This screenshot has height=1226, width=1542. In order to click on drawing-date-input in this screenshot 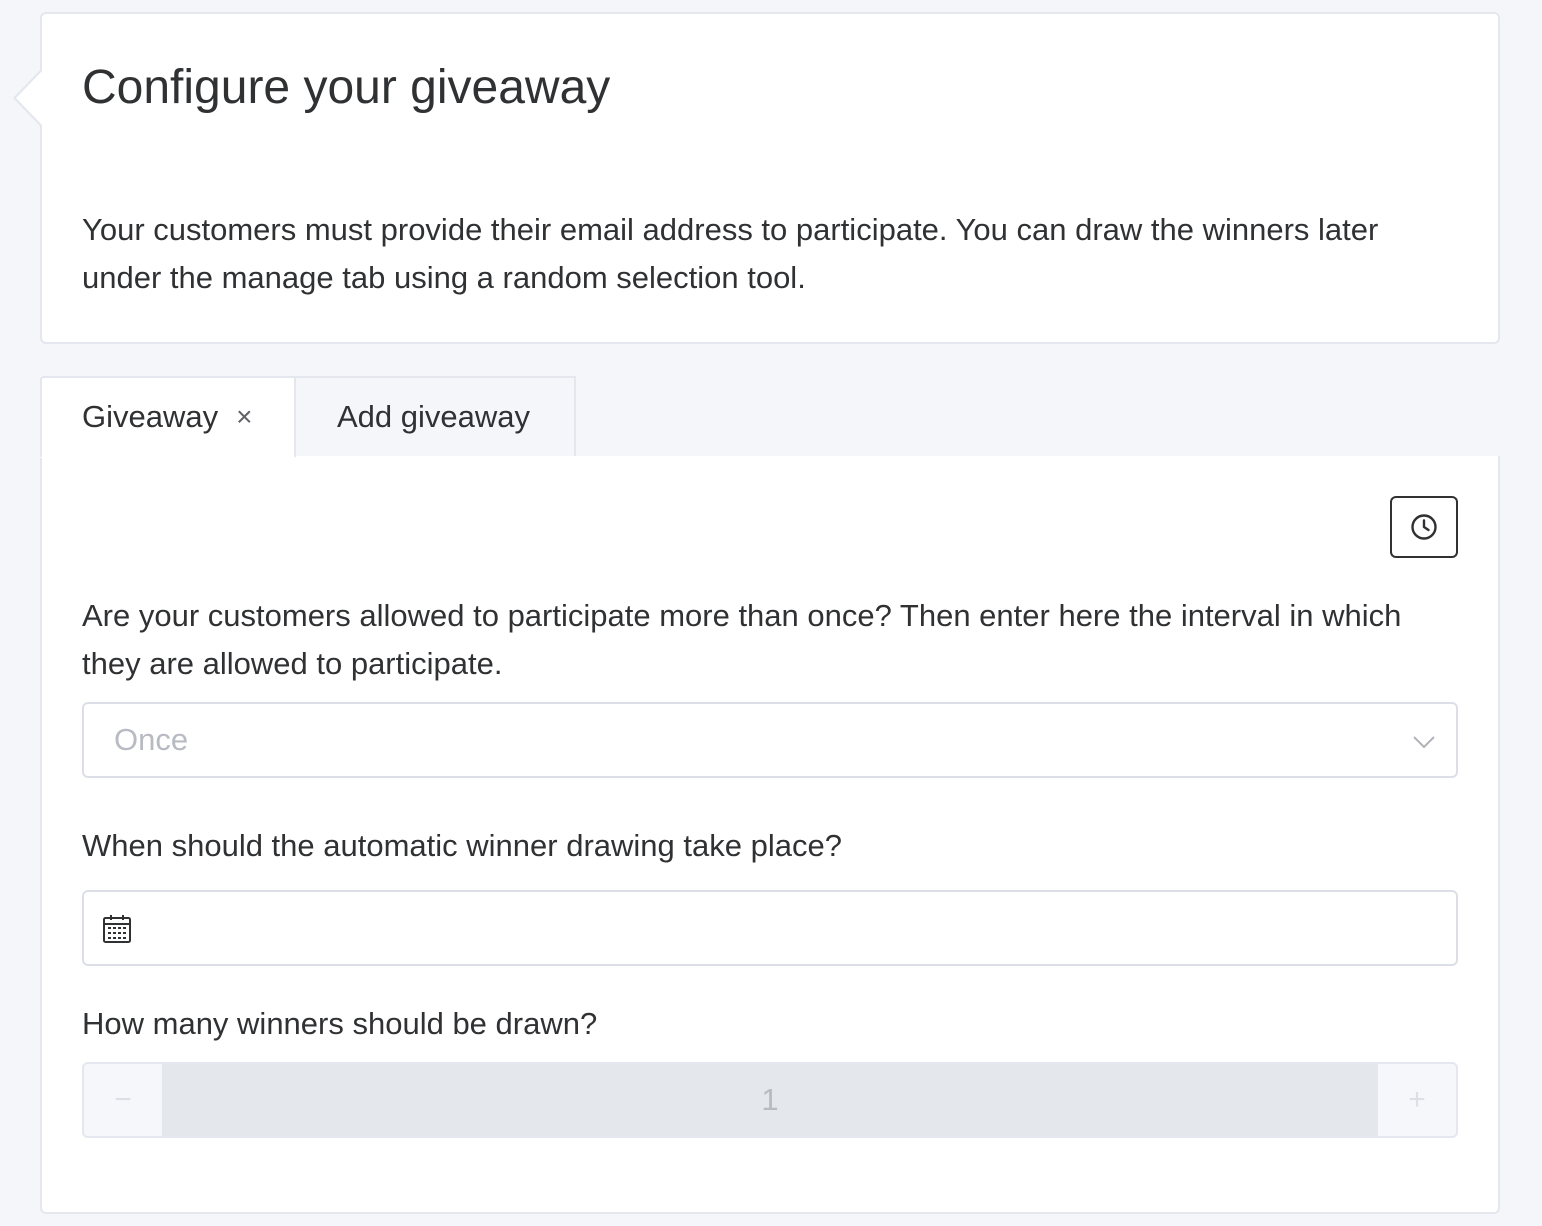, I will do `click(770, 928)`.